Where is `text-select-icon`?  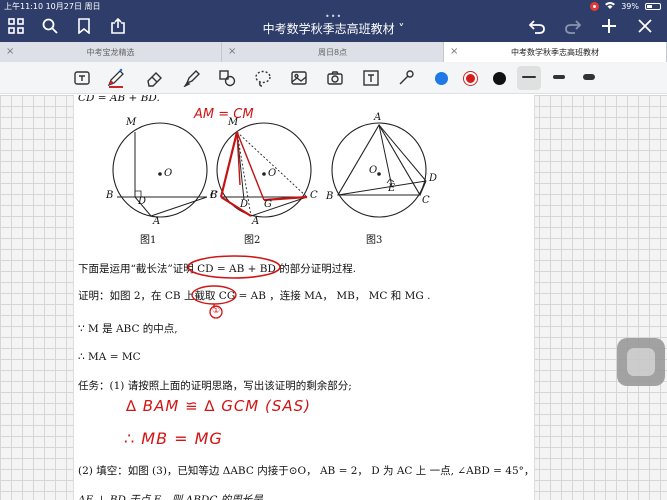
text-select-icon is located at coordinates (82, 78).